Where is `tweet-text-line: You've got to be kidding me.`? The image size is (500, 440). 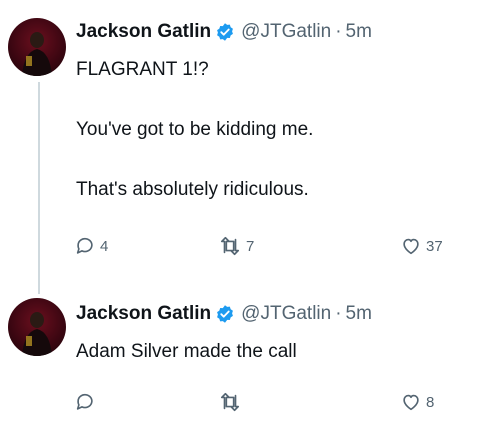
tweet-text-line: You've got to be kidding me. is located at coordinates (195, 129).